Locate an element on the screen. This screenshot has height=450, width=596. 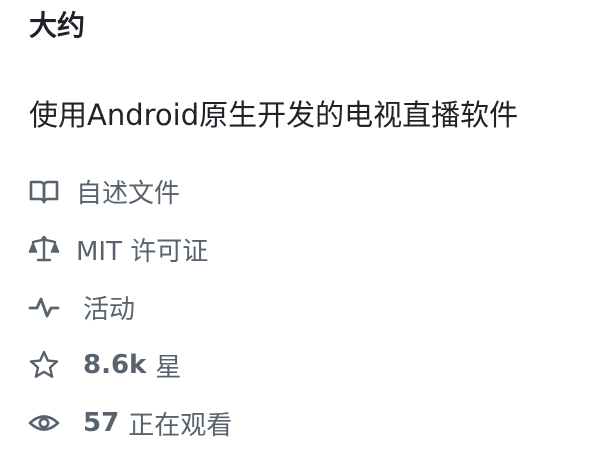
readme-link: 自述文件 is located at coordinates (103, 191).